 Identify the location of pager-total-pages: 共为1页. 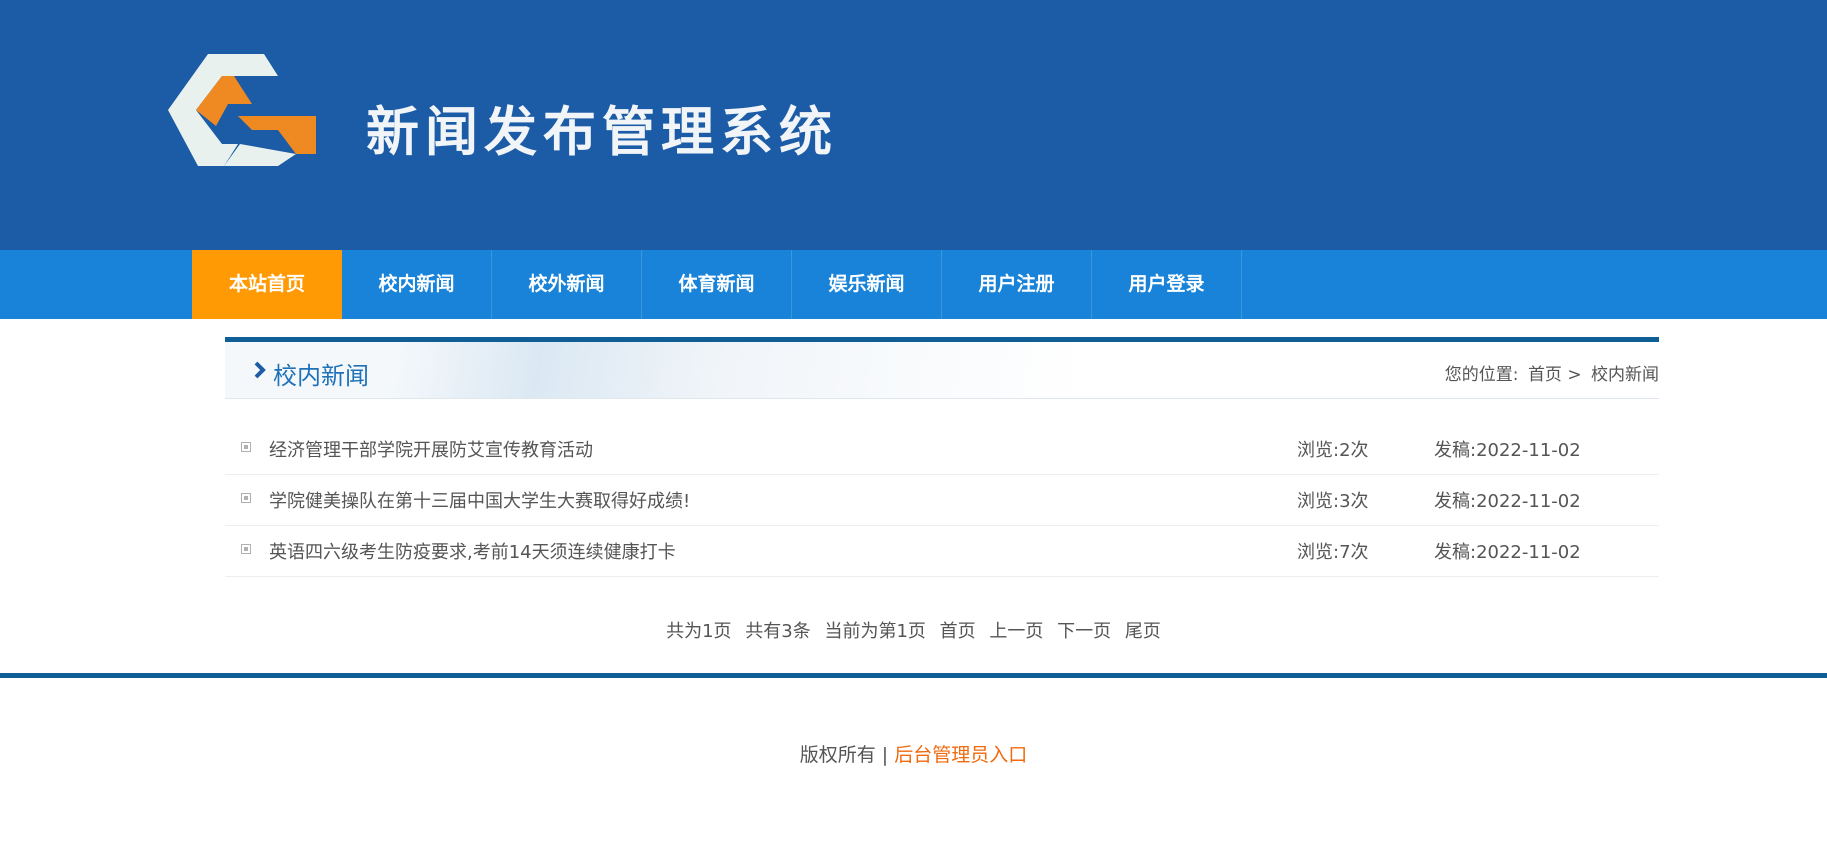
(699, 631).